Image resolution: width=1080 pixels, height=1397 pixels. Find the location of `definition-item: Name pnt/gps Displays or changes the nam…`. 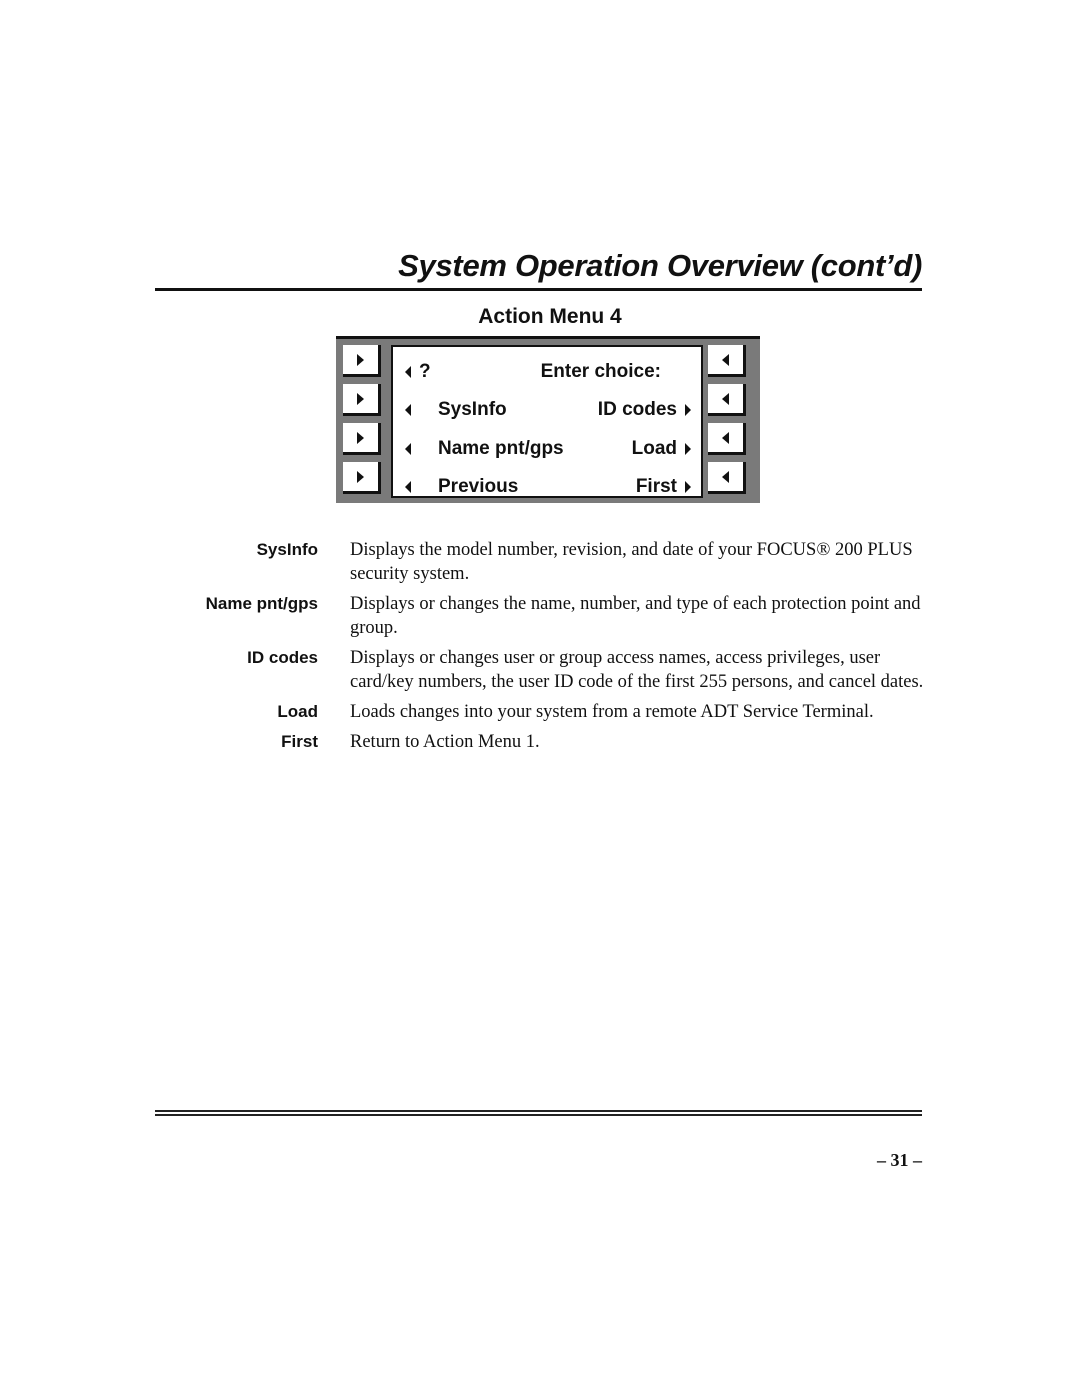

definition-item: Name pnt/gps Displays or changes the nam… is located at coordinates (540, 616).